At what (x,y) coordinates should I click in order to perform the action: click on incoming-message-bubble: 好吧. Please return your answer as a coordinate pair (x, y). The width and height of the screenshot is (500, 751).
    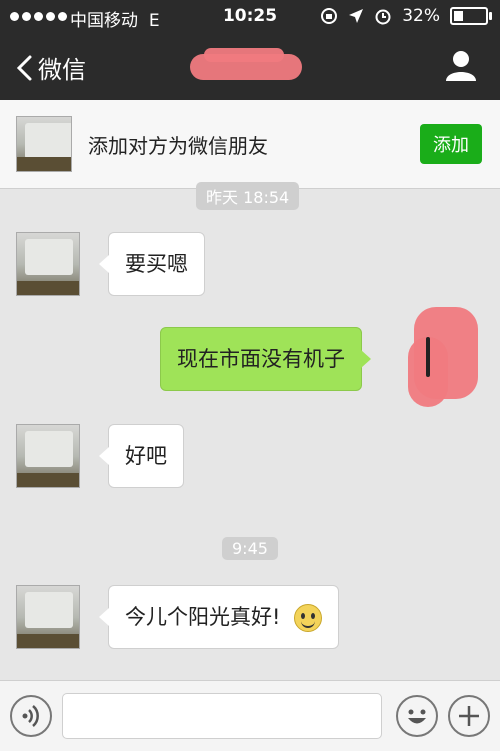
    Looking at the image, I should click on (141, 456).